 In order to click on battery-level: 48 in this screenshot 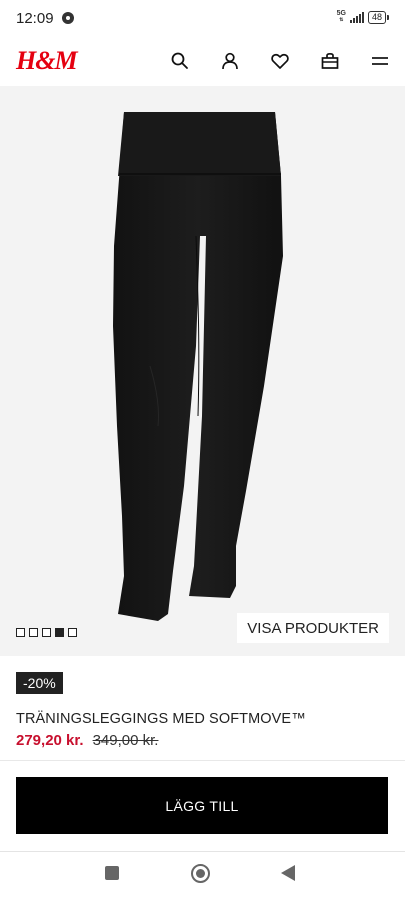, I will do `click(376, 17)`.